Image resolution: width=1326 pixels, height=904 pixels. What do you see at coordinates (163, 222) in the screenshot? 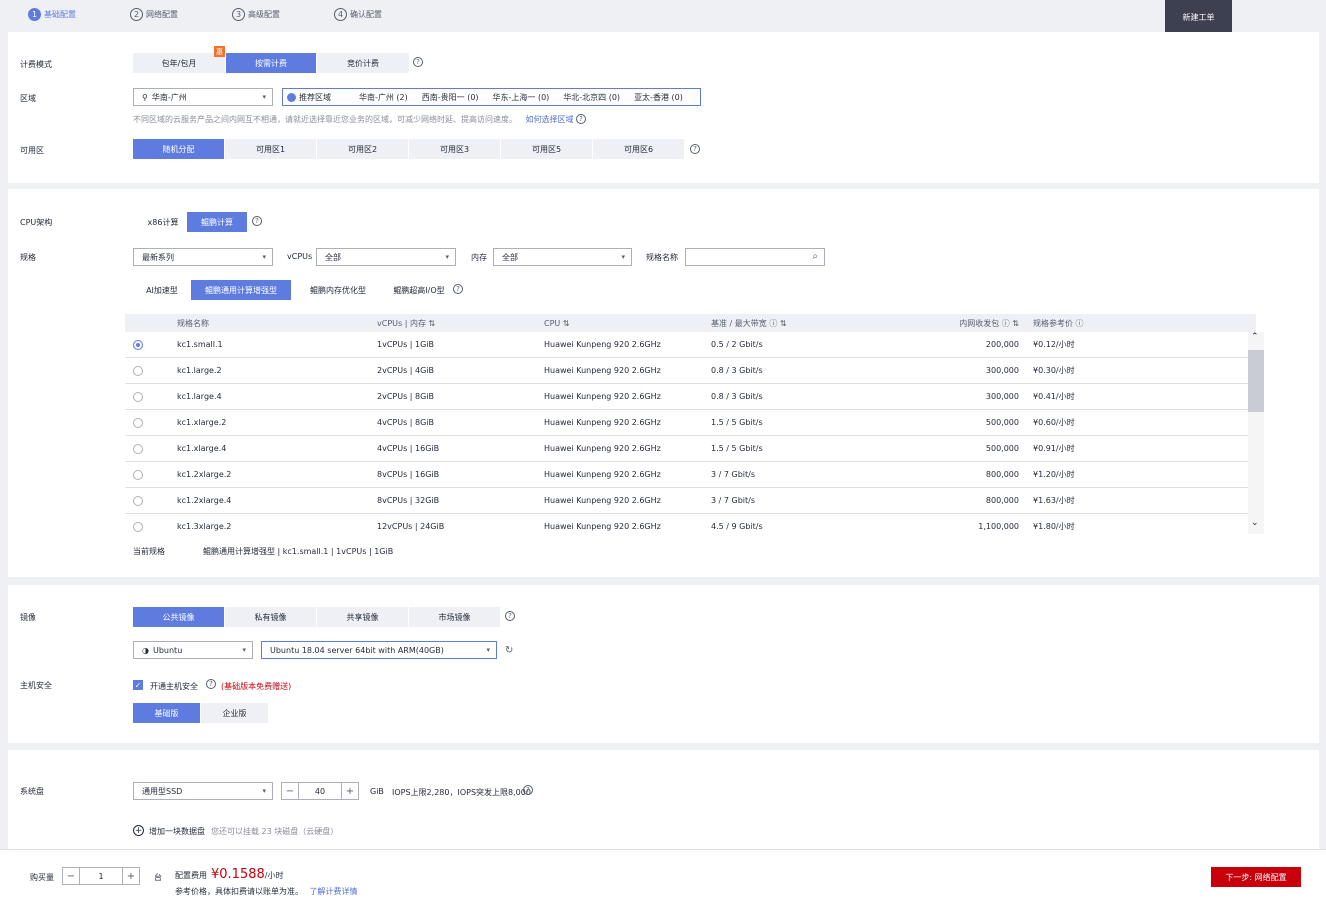
I see `cpu-option-x86: x86计算` at bounding box center [163, 222].